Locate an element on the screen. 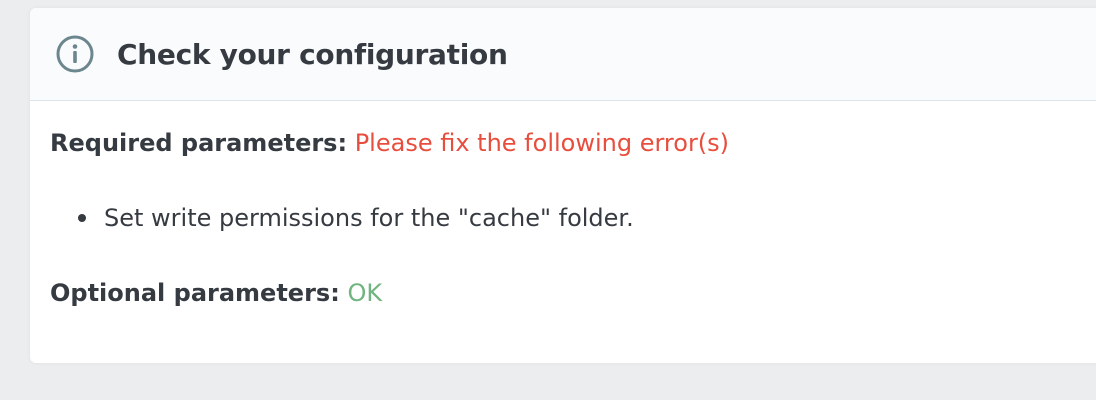 Image resolution: width=1096 pixels, height=400 pixels. optional-parameters-status: OK is located at coordinates (365, 293).